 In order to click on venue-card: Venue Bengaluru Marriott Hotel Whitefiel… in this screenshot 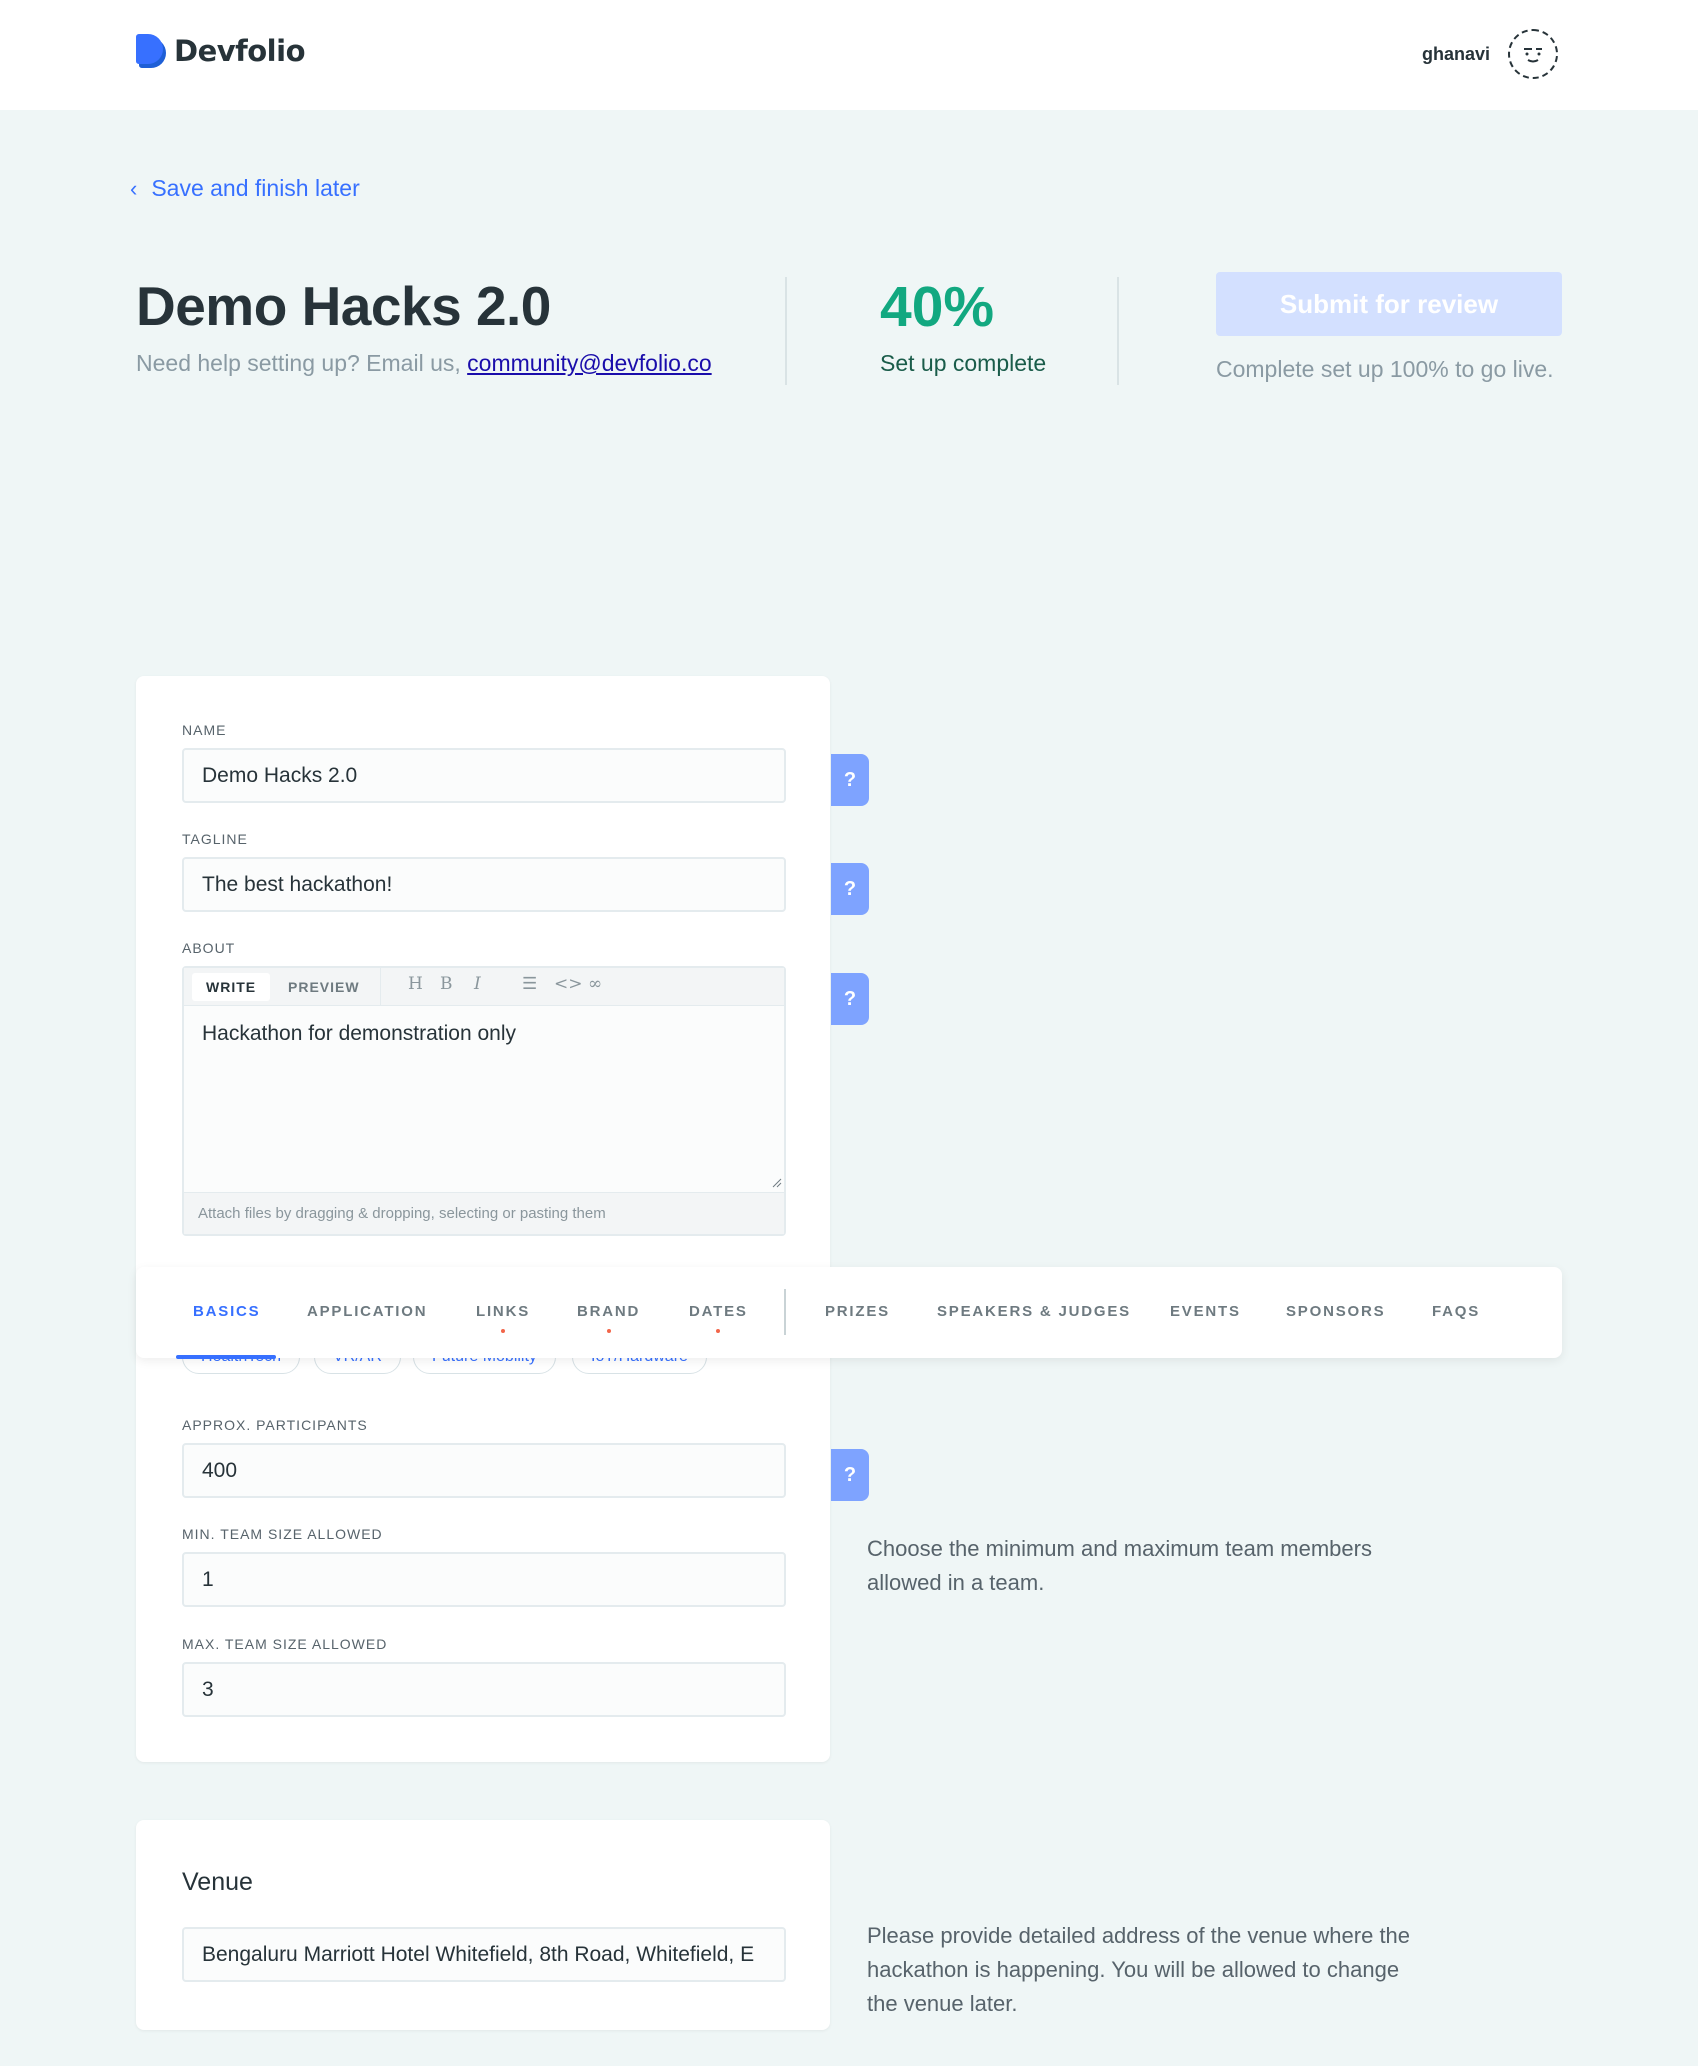, I will do `click(483, 1925)`.